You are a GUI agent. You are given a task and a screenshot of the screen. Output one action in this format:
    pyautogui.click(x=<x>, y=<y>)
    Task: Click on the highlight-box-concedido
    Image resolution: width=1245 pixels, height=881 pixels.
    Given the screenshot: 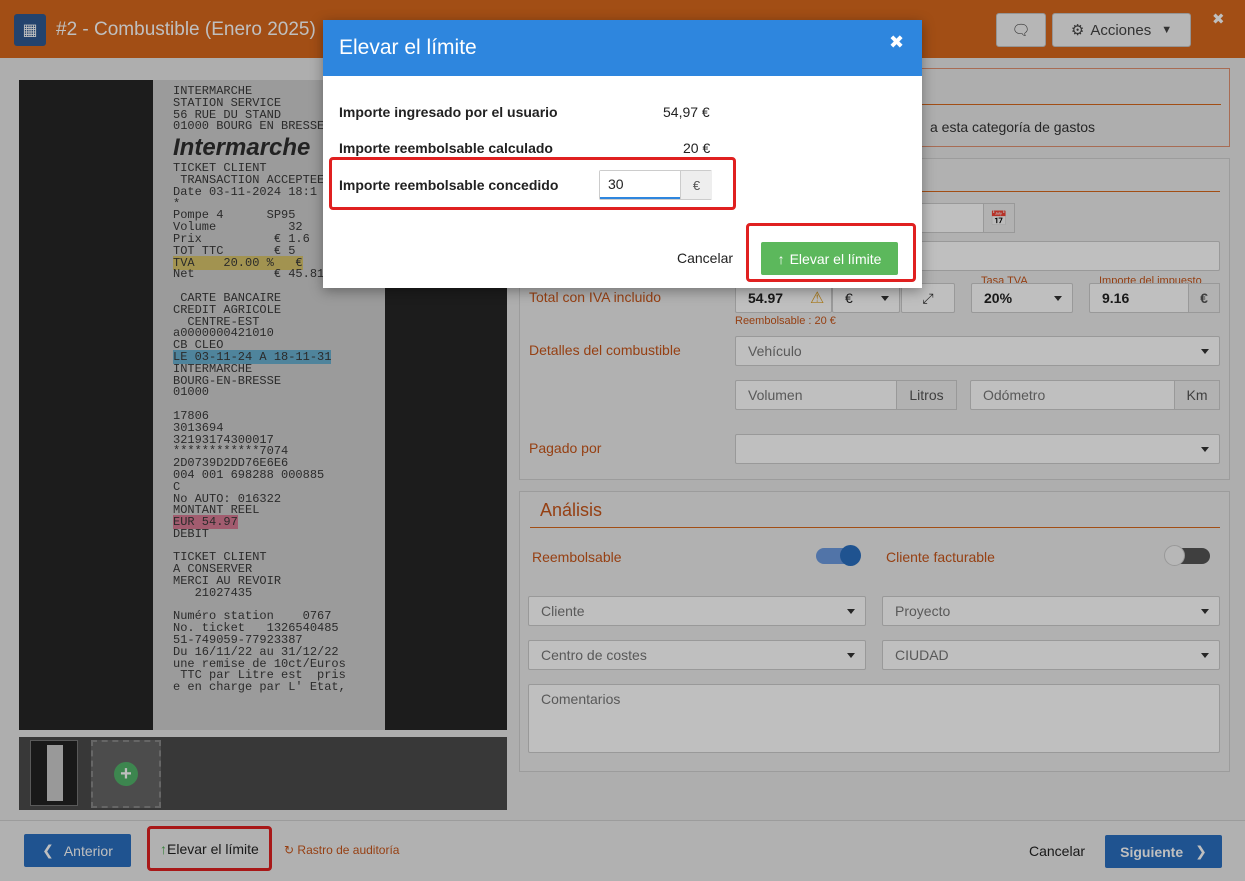 What is the action you would take?
    pyautogui.click(x=532, y=183)
    